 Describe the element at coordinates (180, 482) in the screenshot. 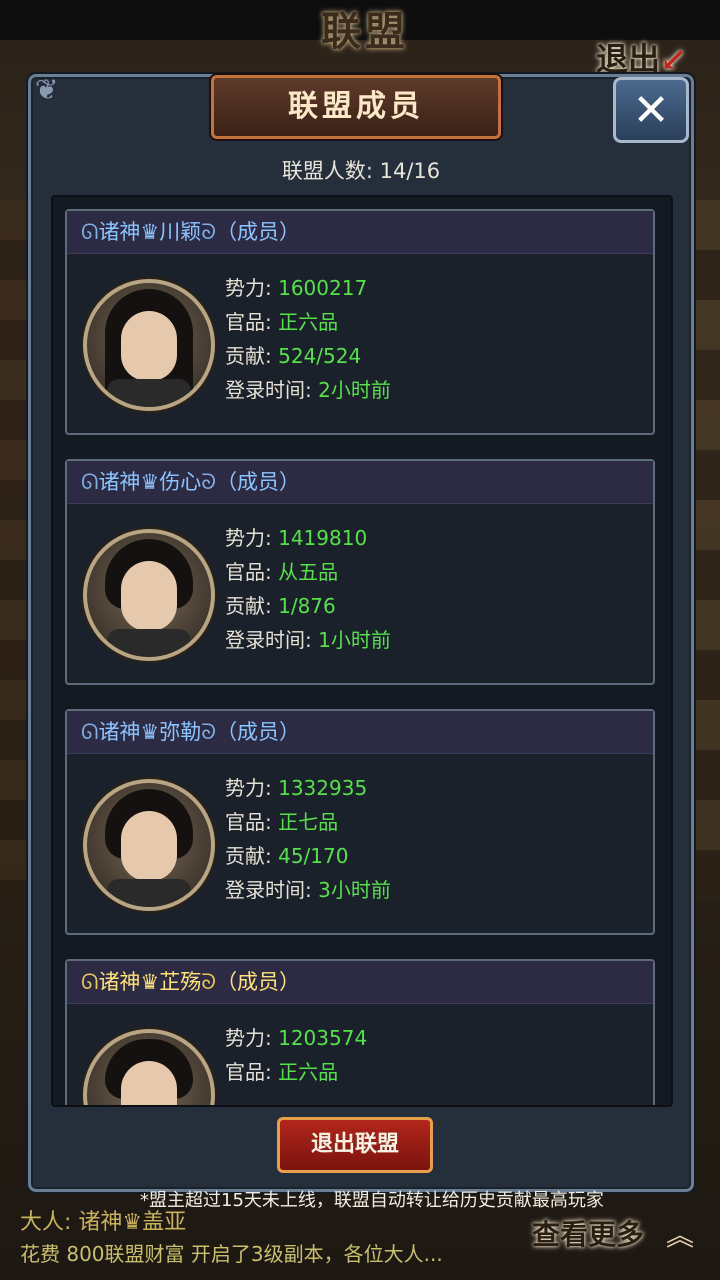

I see `member-name: 伤心` at that location.